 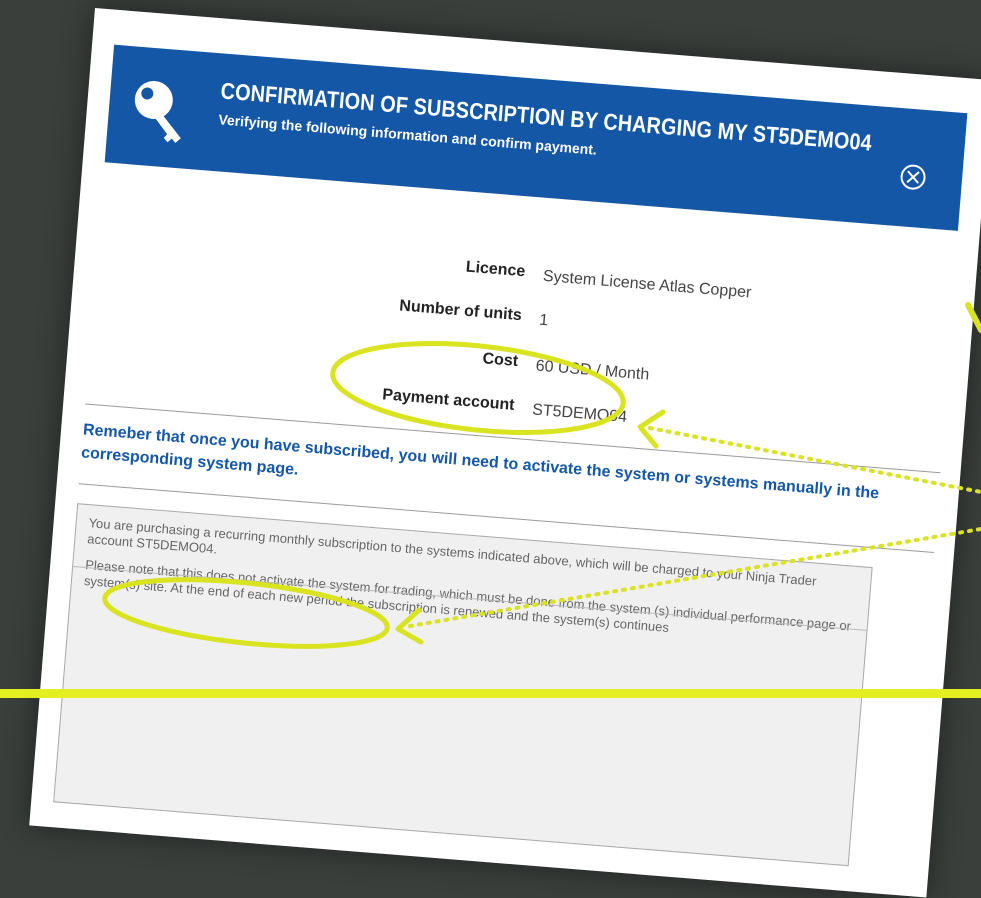 I want to click on licence-value: System License Atlas Copper, so click(x=647, y=284).